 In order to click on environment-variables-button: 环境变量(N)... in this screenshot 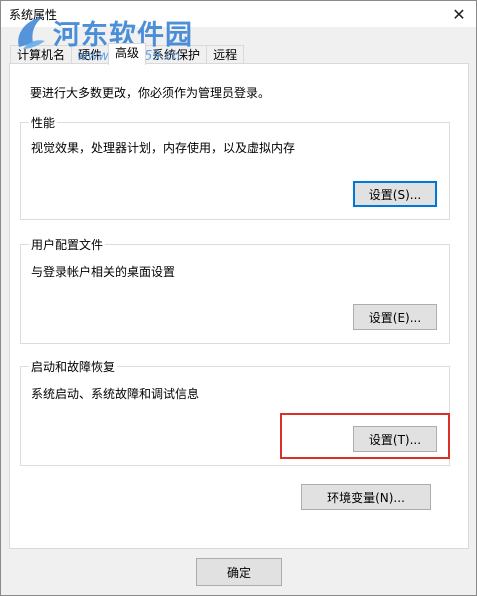, I will do `click(366, 497)`.